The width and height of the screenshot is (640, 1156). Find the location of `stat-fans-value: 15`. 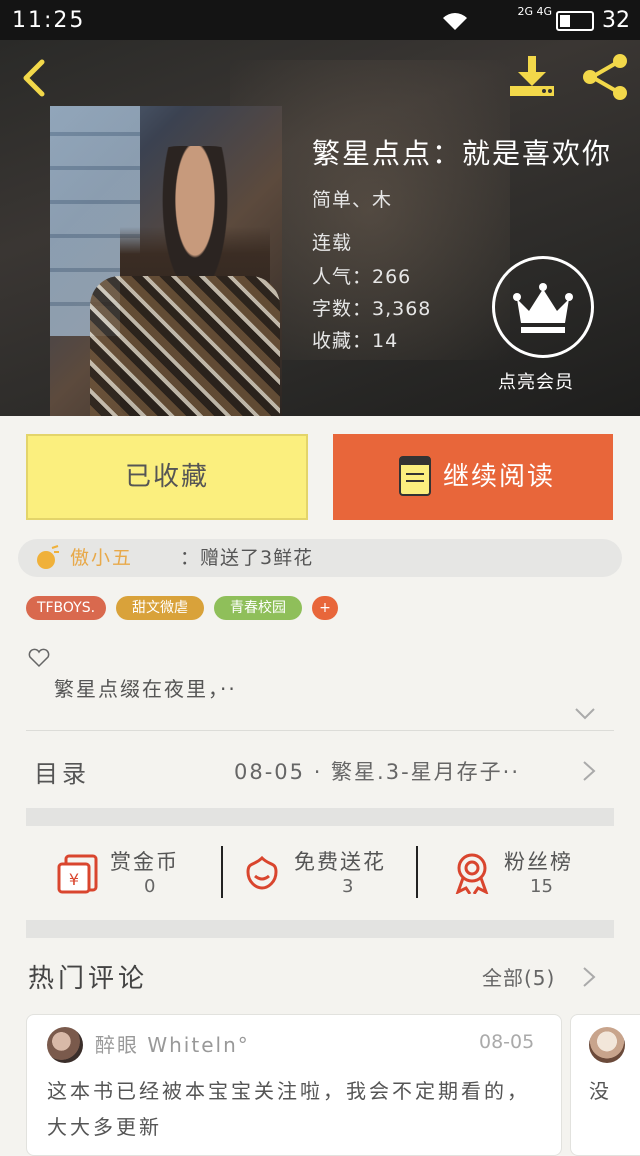

stat-fans-value: 15 is located at coordinates (541, 886).